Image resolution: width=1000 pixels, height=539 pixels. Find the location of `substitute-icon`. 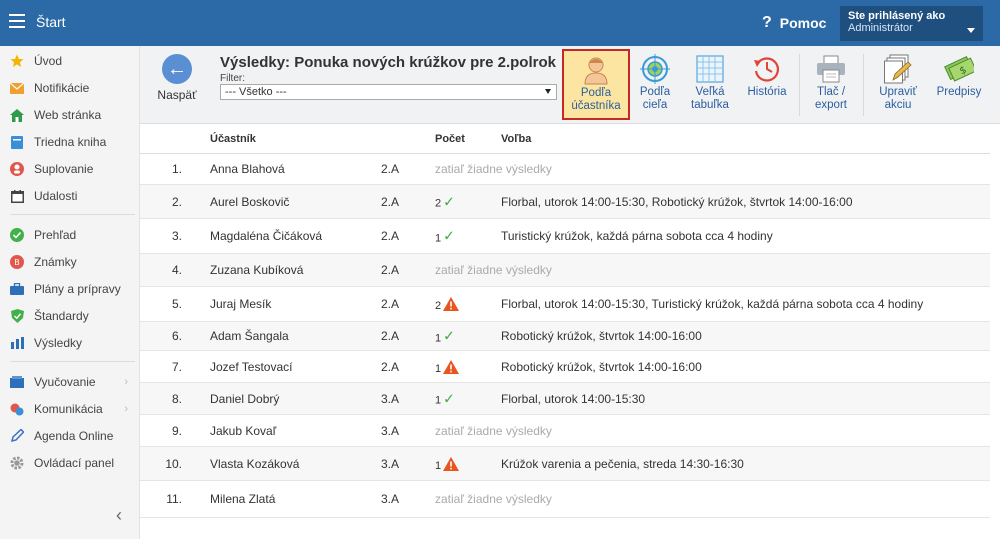

substitute-icon is located at coordinates (17, 169).